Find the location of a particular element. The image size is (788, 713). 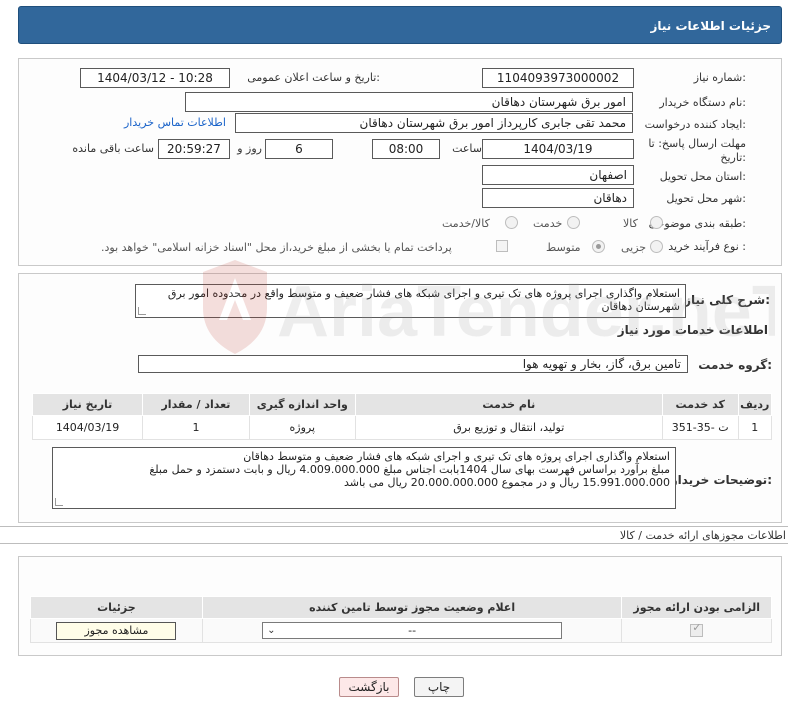

permit-status-select: ⌄ -- is located at coordinates (412, 630).